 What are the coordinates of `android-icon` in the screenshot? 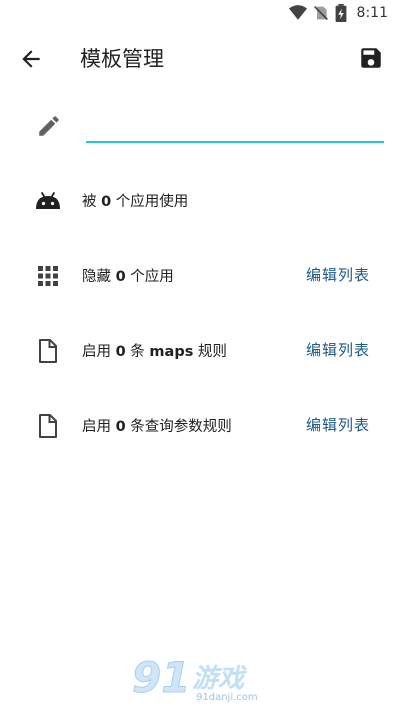 It's located at (48, 200).